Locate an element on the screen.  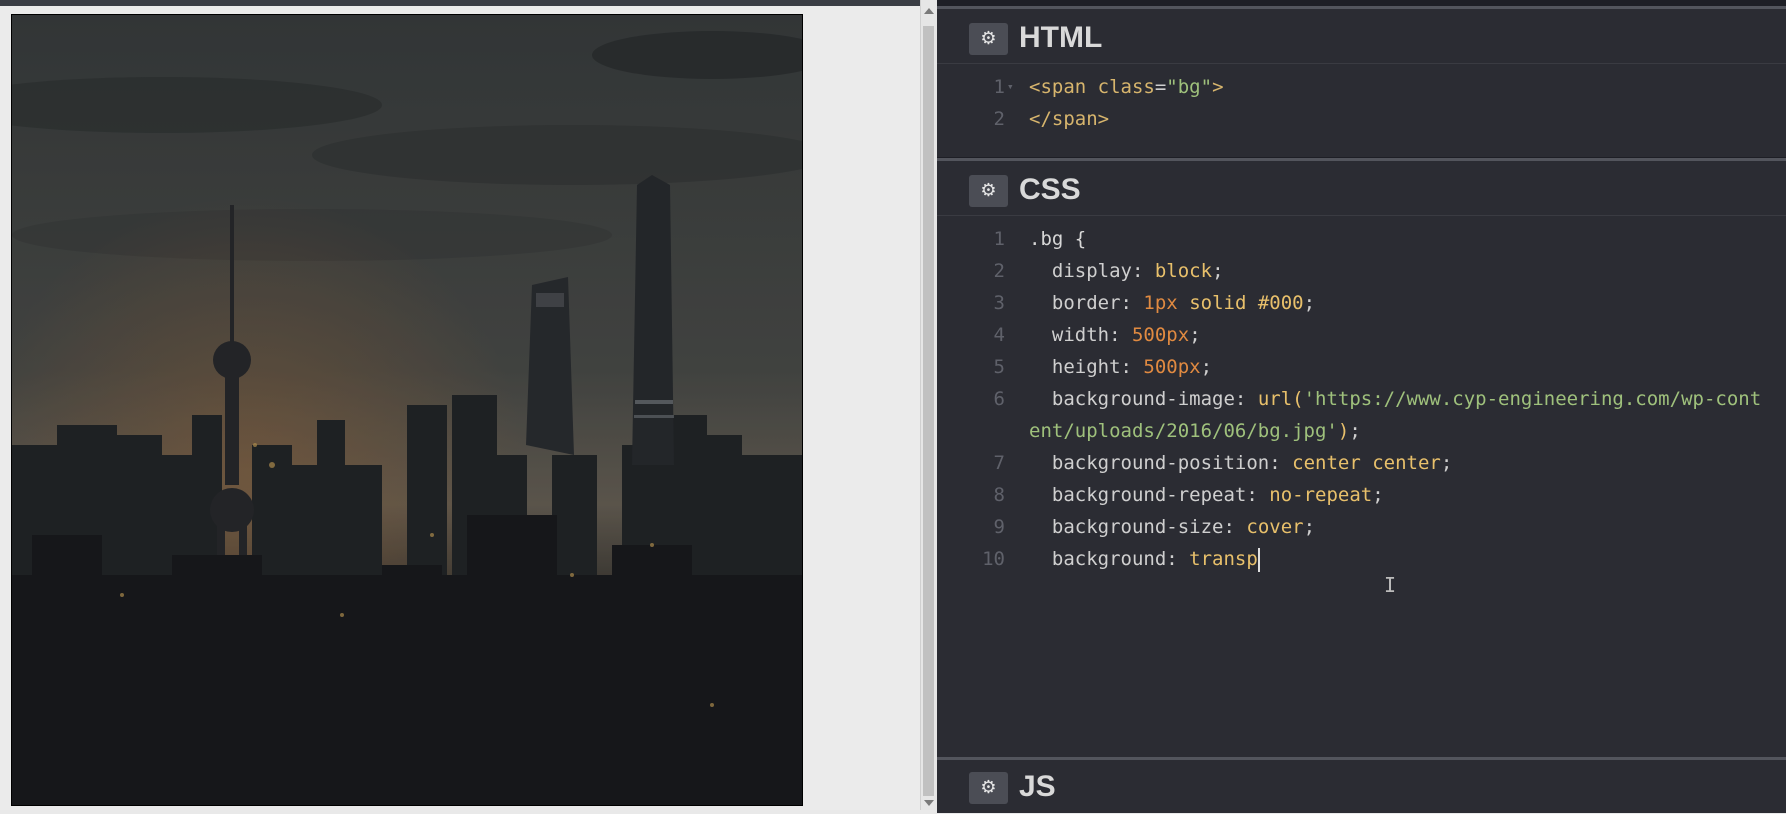
code-token: block is located at coordinates (1183, 271).